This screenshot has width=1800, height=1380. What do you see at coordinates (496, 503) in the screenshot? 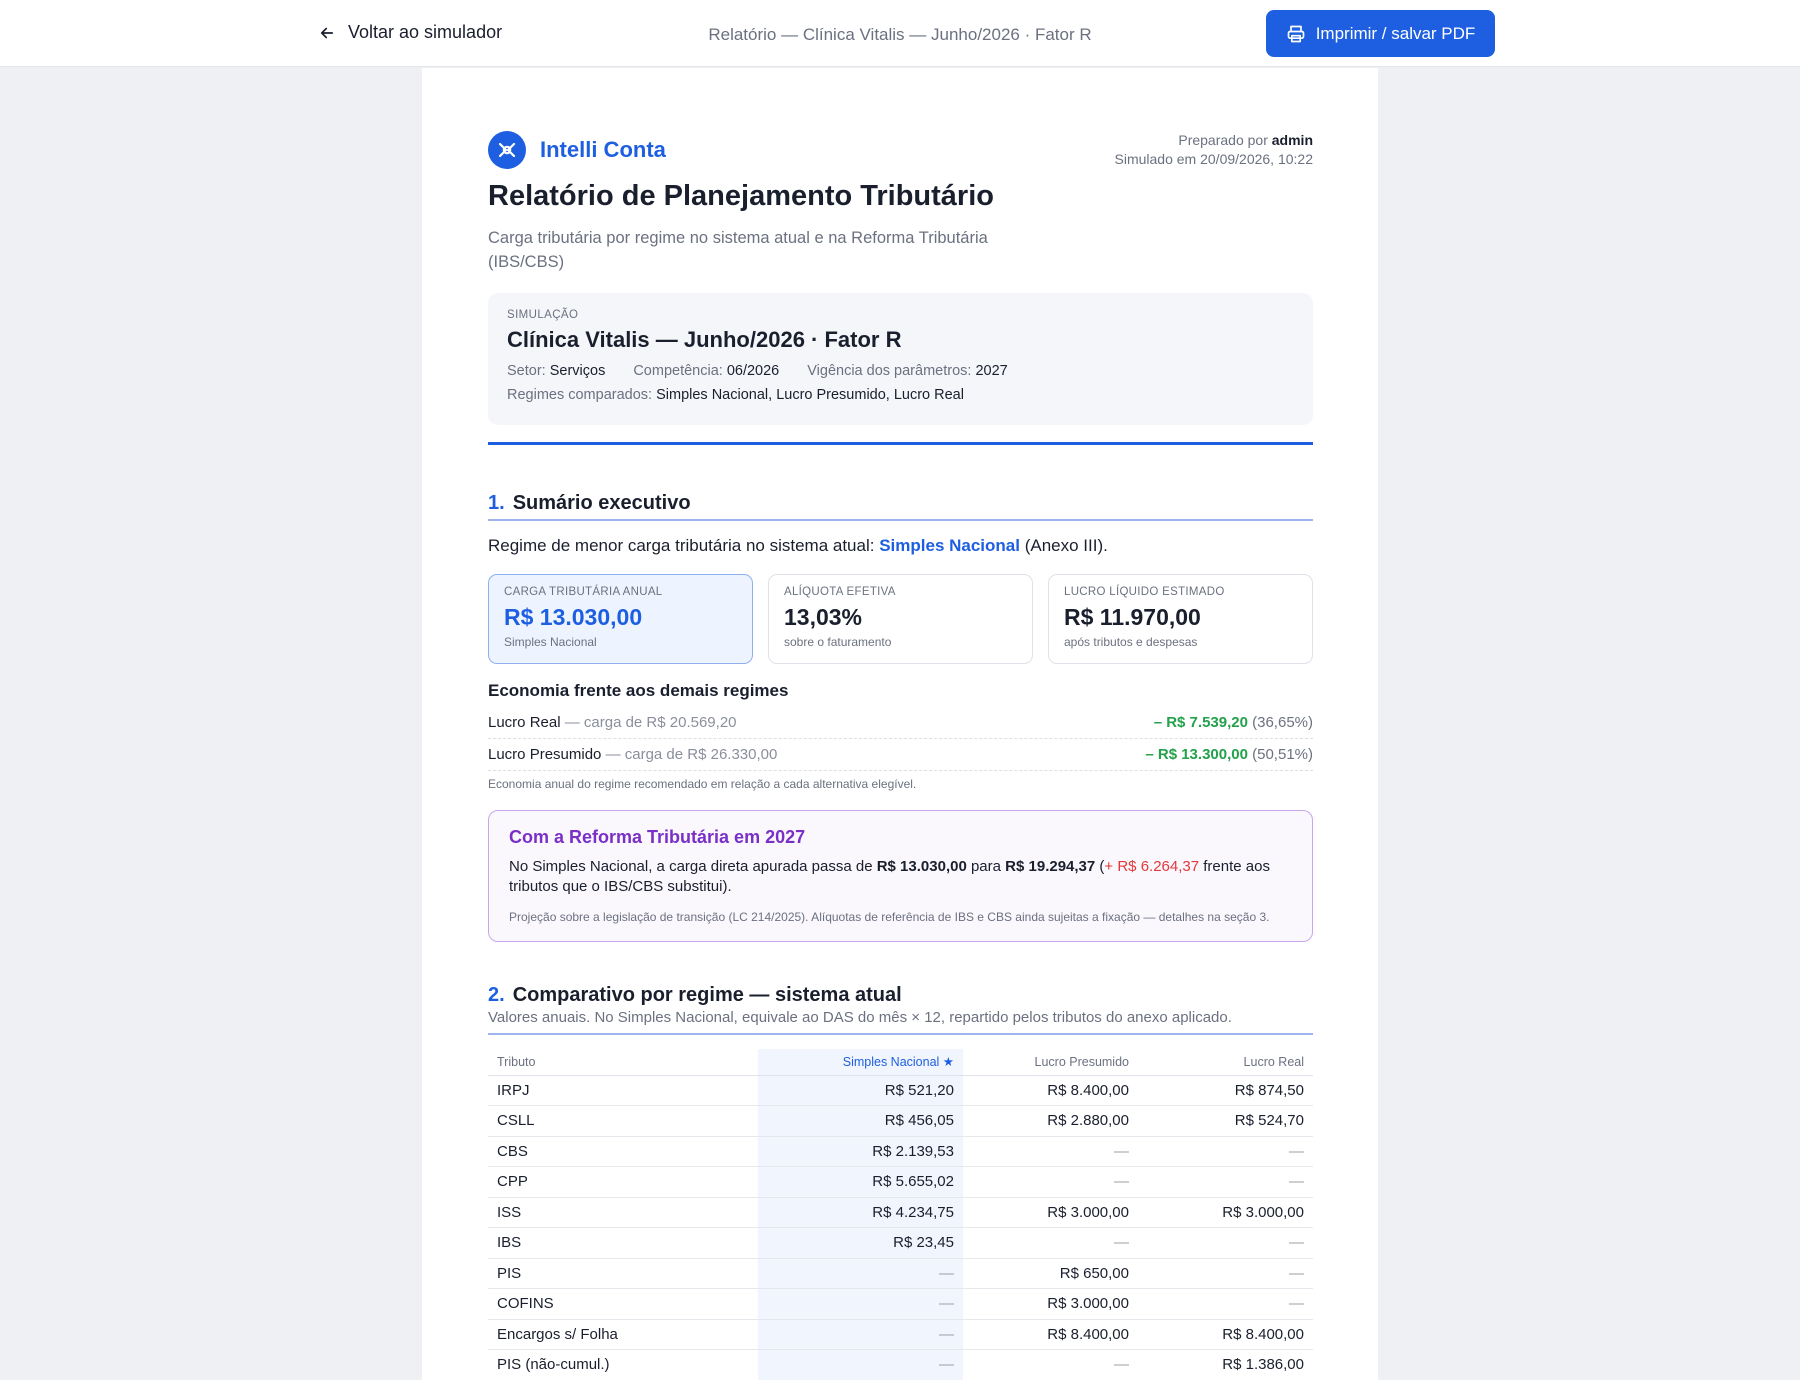
I see `section-1-number: 1.` at bounding box center [496, 503].